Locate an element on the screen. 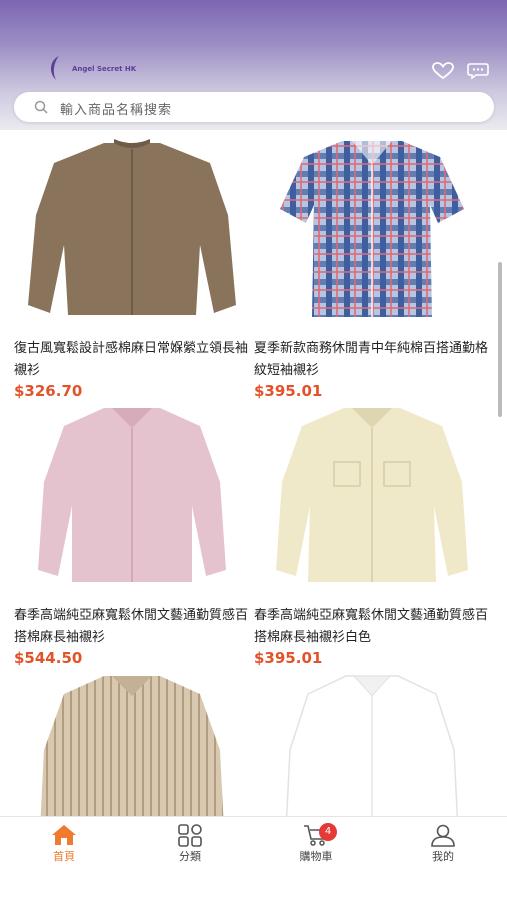 The image size is (507, 901). cart-count-badge: 4 is located at coordinates (328, 832).